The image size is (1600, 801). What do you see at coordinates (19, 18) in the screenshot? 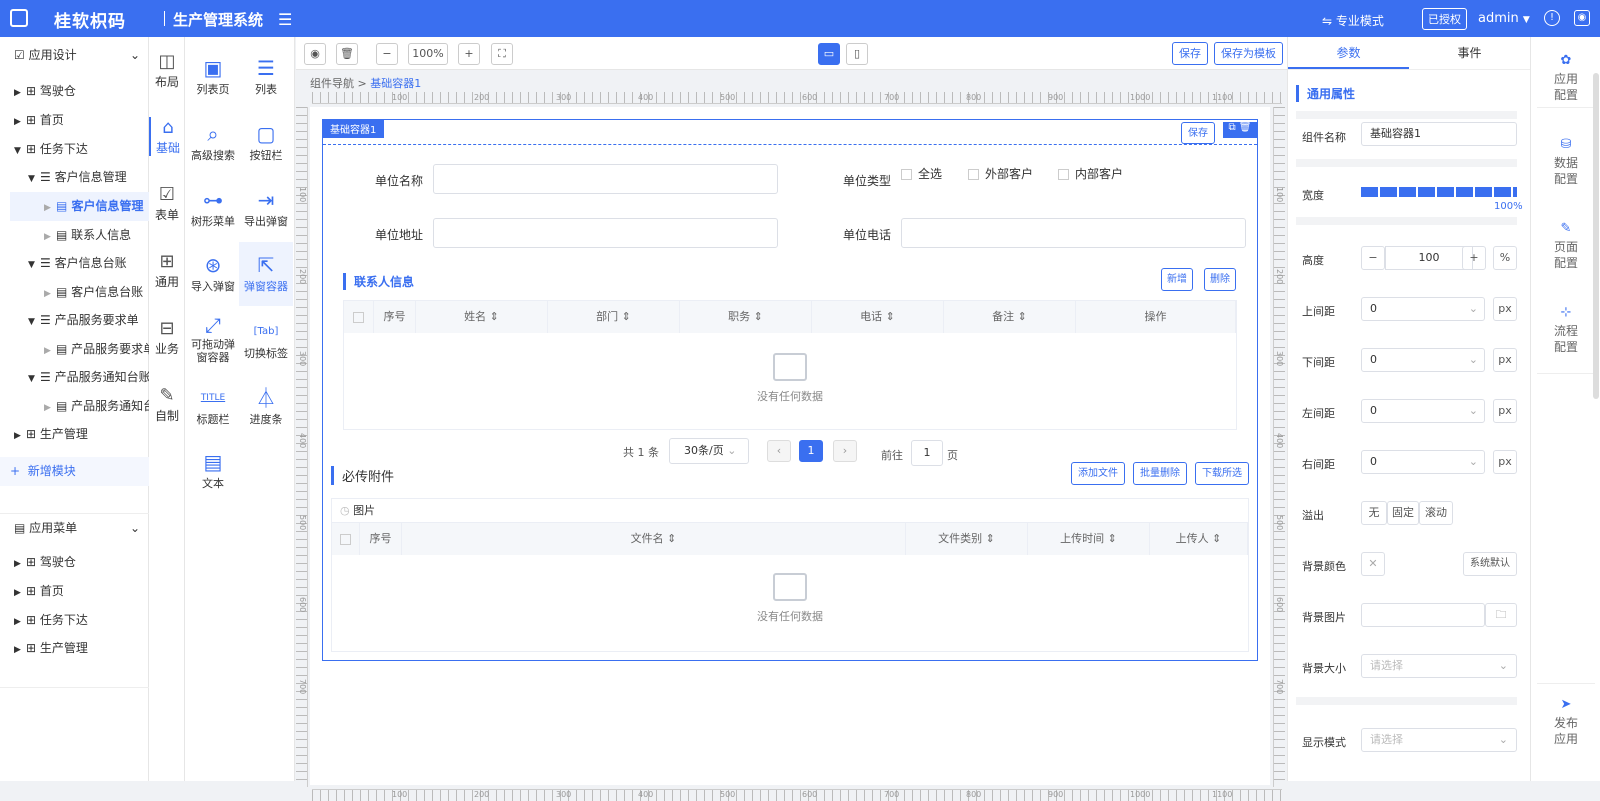
I see `home-icon` at bounding box center [19, 18].